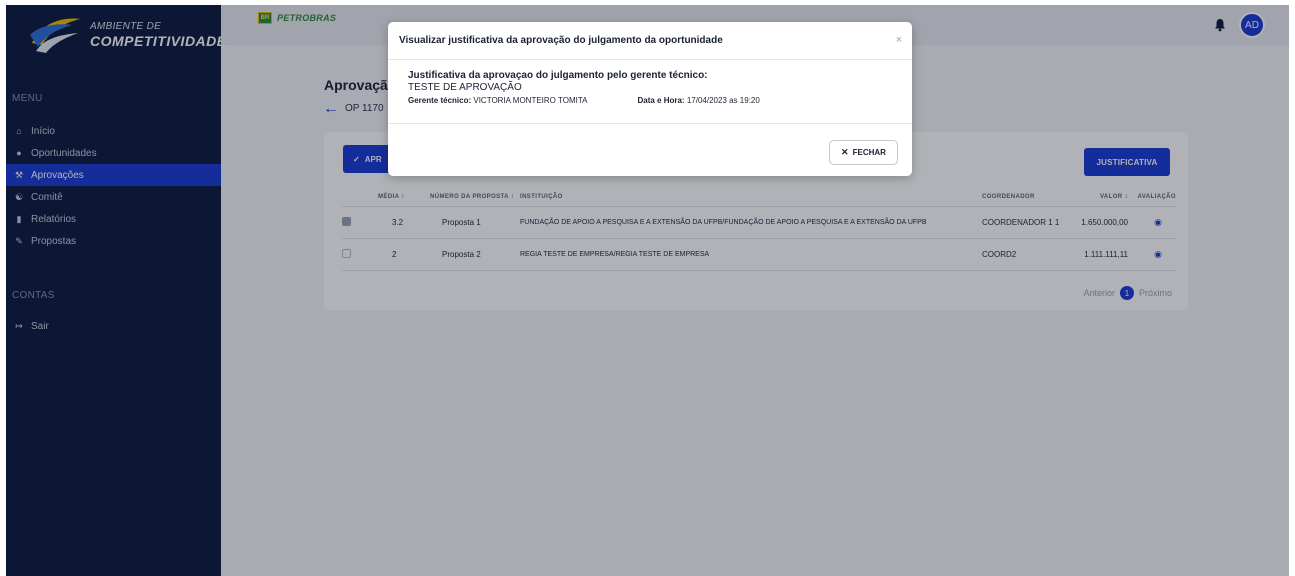 The width and height of the screenshot is (1295, 576). Describe the element at coordinates (899, 40) in the screenshot. I see `close-icon: ×` at that location.